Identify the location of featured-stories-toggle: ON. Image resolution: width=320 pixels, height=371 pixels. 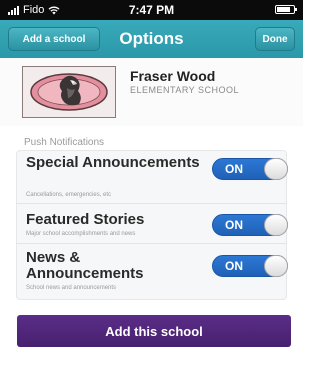
(250, 225).